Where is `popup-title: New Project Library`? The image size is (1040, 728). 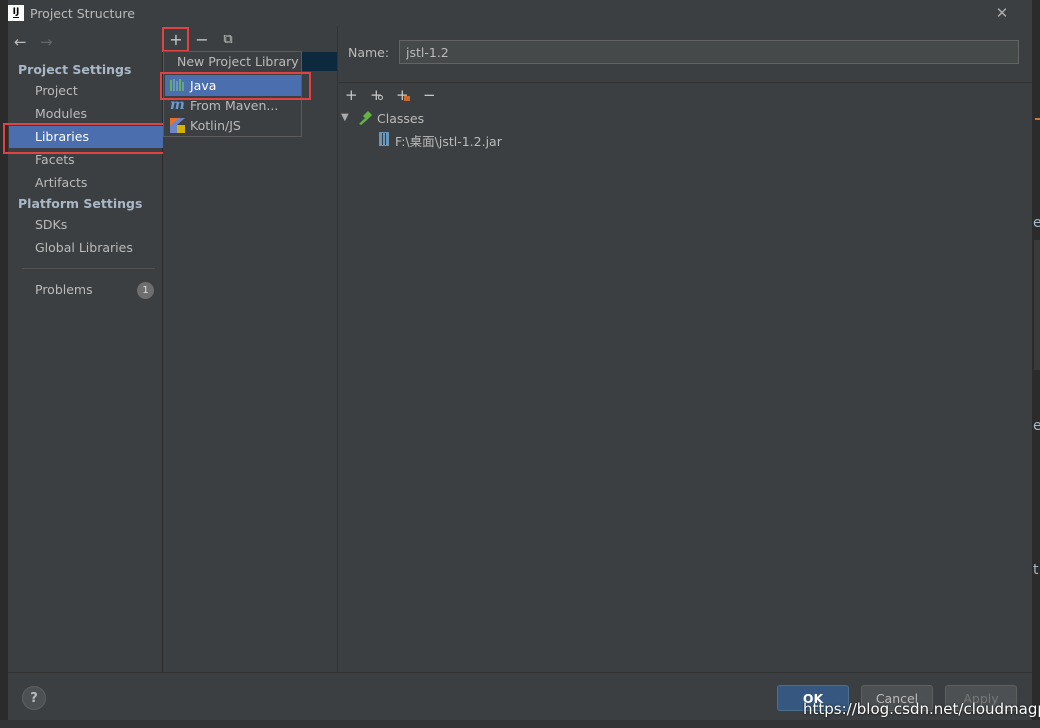
popup-title: New Project Library is located at coordinates (238, 61).